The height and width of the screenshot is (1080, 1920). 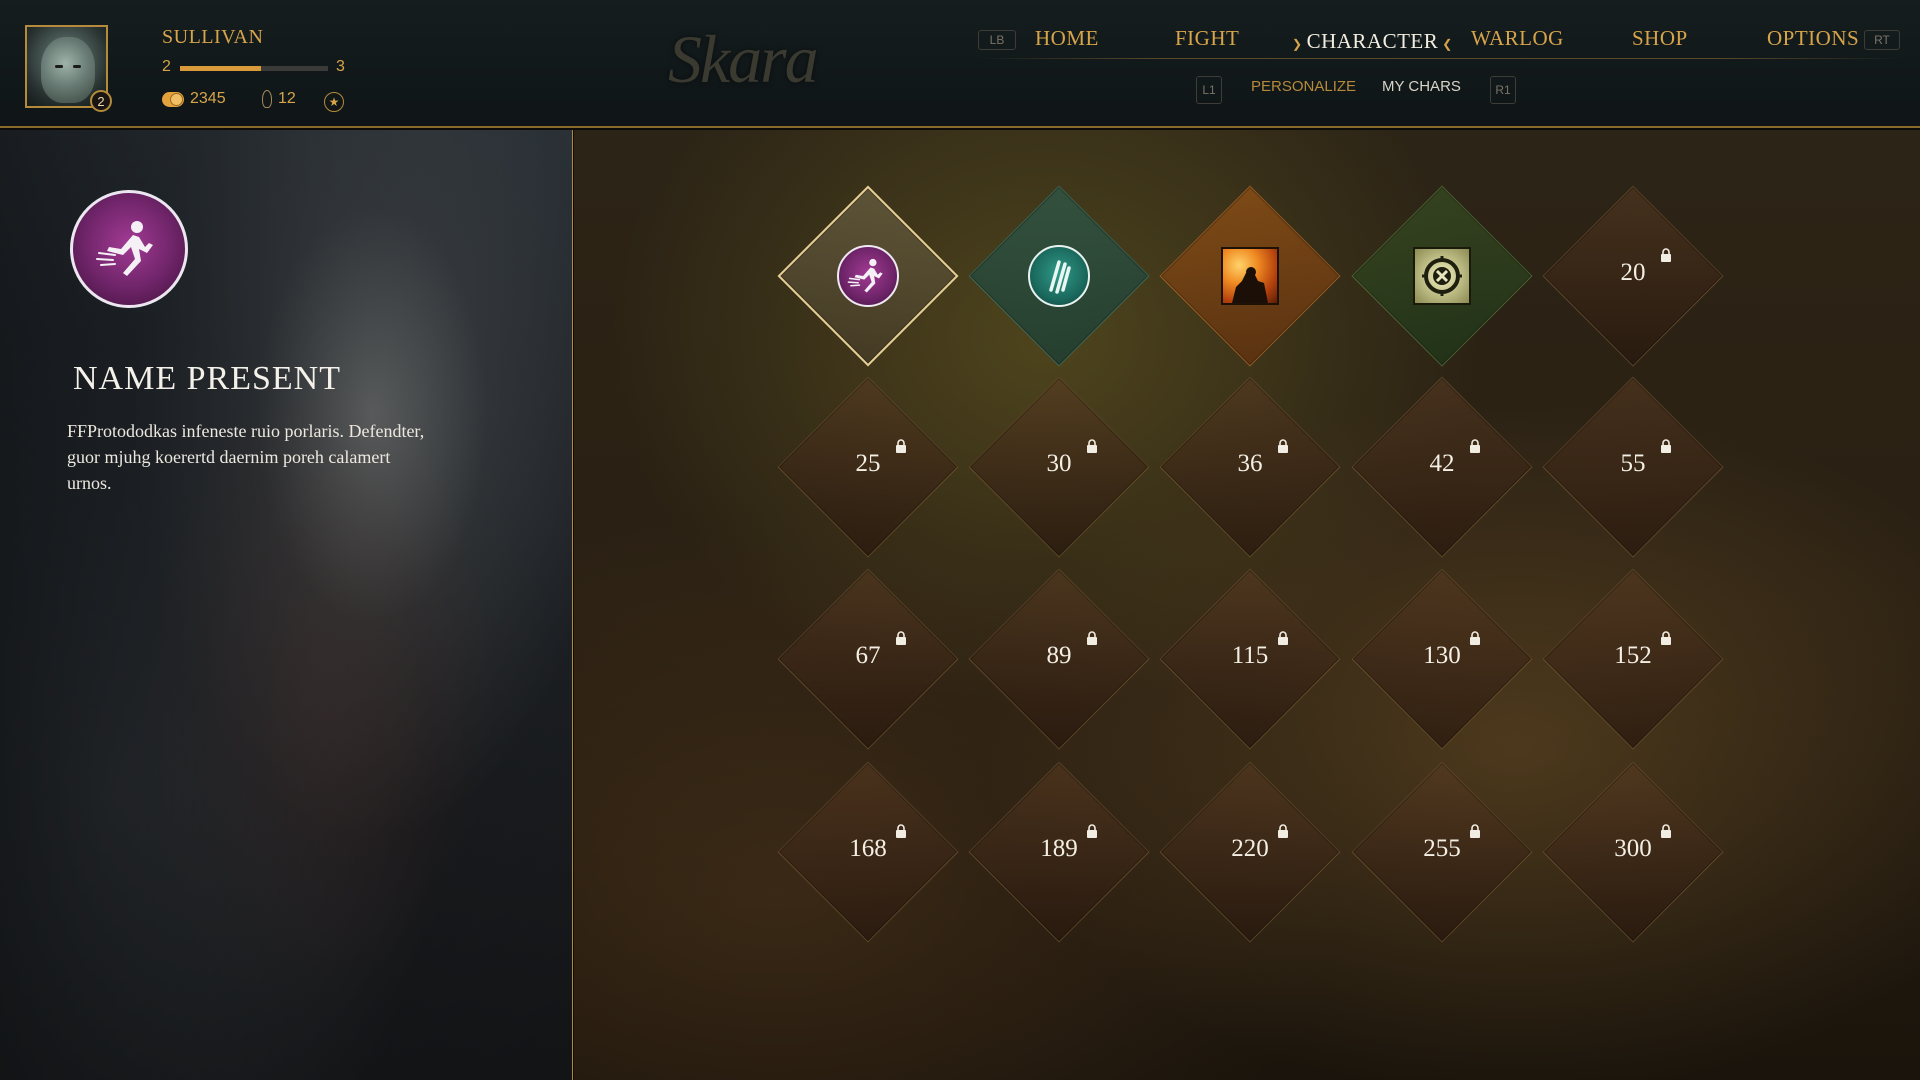 What do you see at coordinates (68, 70) in the screenshot?
I see `avatar-face` at bounding box center [68, 70].